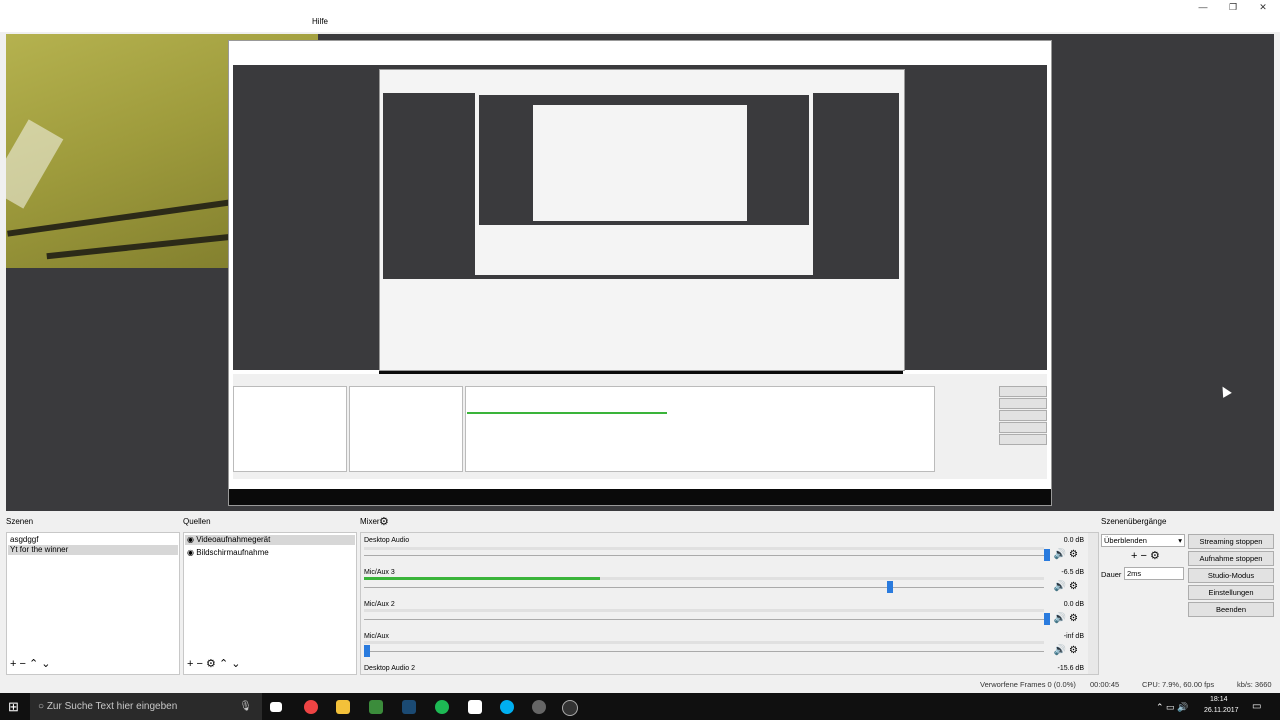  I want to click on channel-db: -inf dB, so click(1073, 636).